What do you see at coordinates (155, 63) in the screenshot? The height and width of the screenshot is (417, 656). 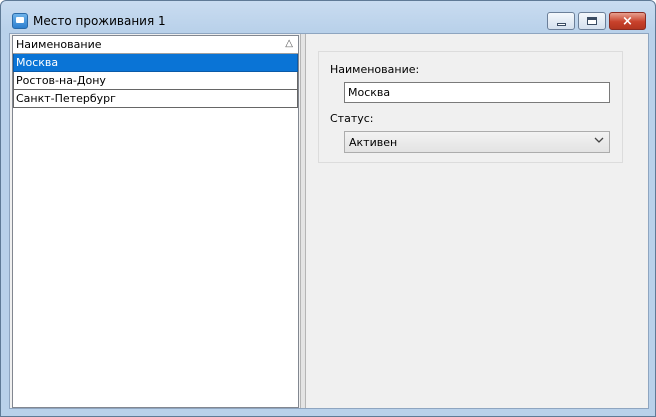 I see `list-item: Москва` at bounding box center [155, 63].